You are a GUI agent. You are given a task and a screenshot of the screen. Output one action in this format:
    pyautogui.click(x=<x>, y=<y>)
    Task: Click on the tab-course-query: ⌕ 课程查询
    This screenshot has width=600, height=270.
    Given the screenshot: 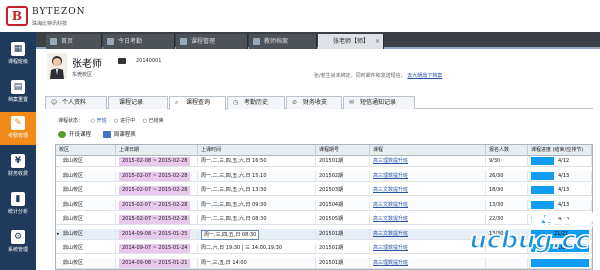 What is the action you would take?
    pyautogui.click(x=197, y=103)
    